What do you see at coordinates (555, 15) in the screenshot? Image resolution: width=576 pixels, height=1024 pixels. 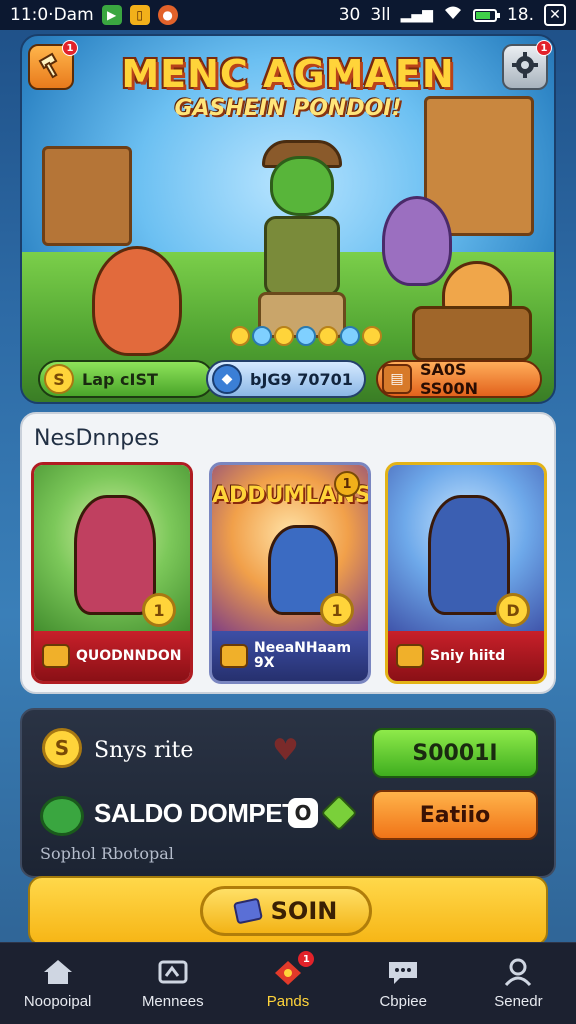 I see `close-icon: ✕` at bounding box center [555, 15].